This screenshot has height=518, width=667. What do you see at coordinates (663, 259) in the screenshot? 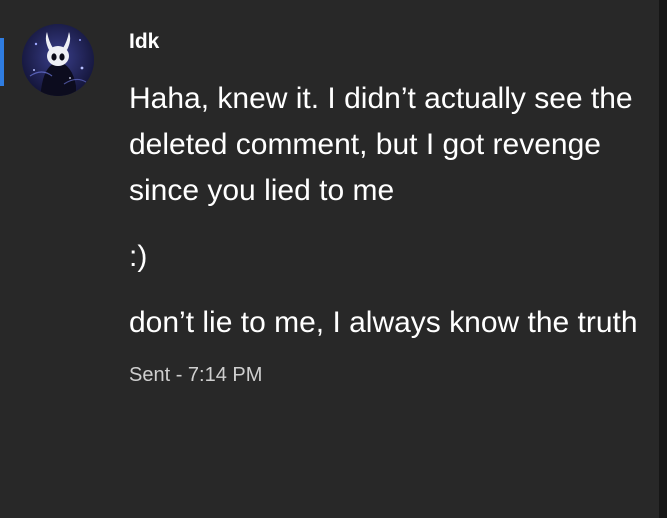
I see `scrollbar-track` at bounding box center [663, 259].